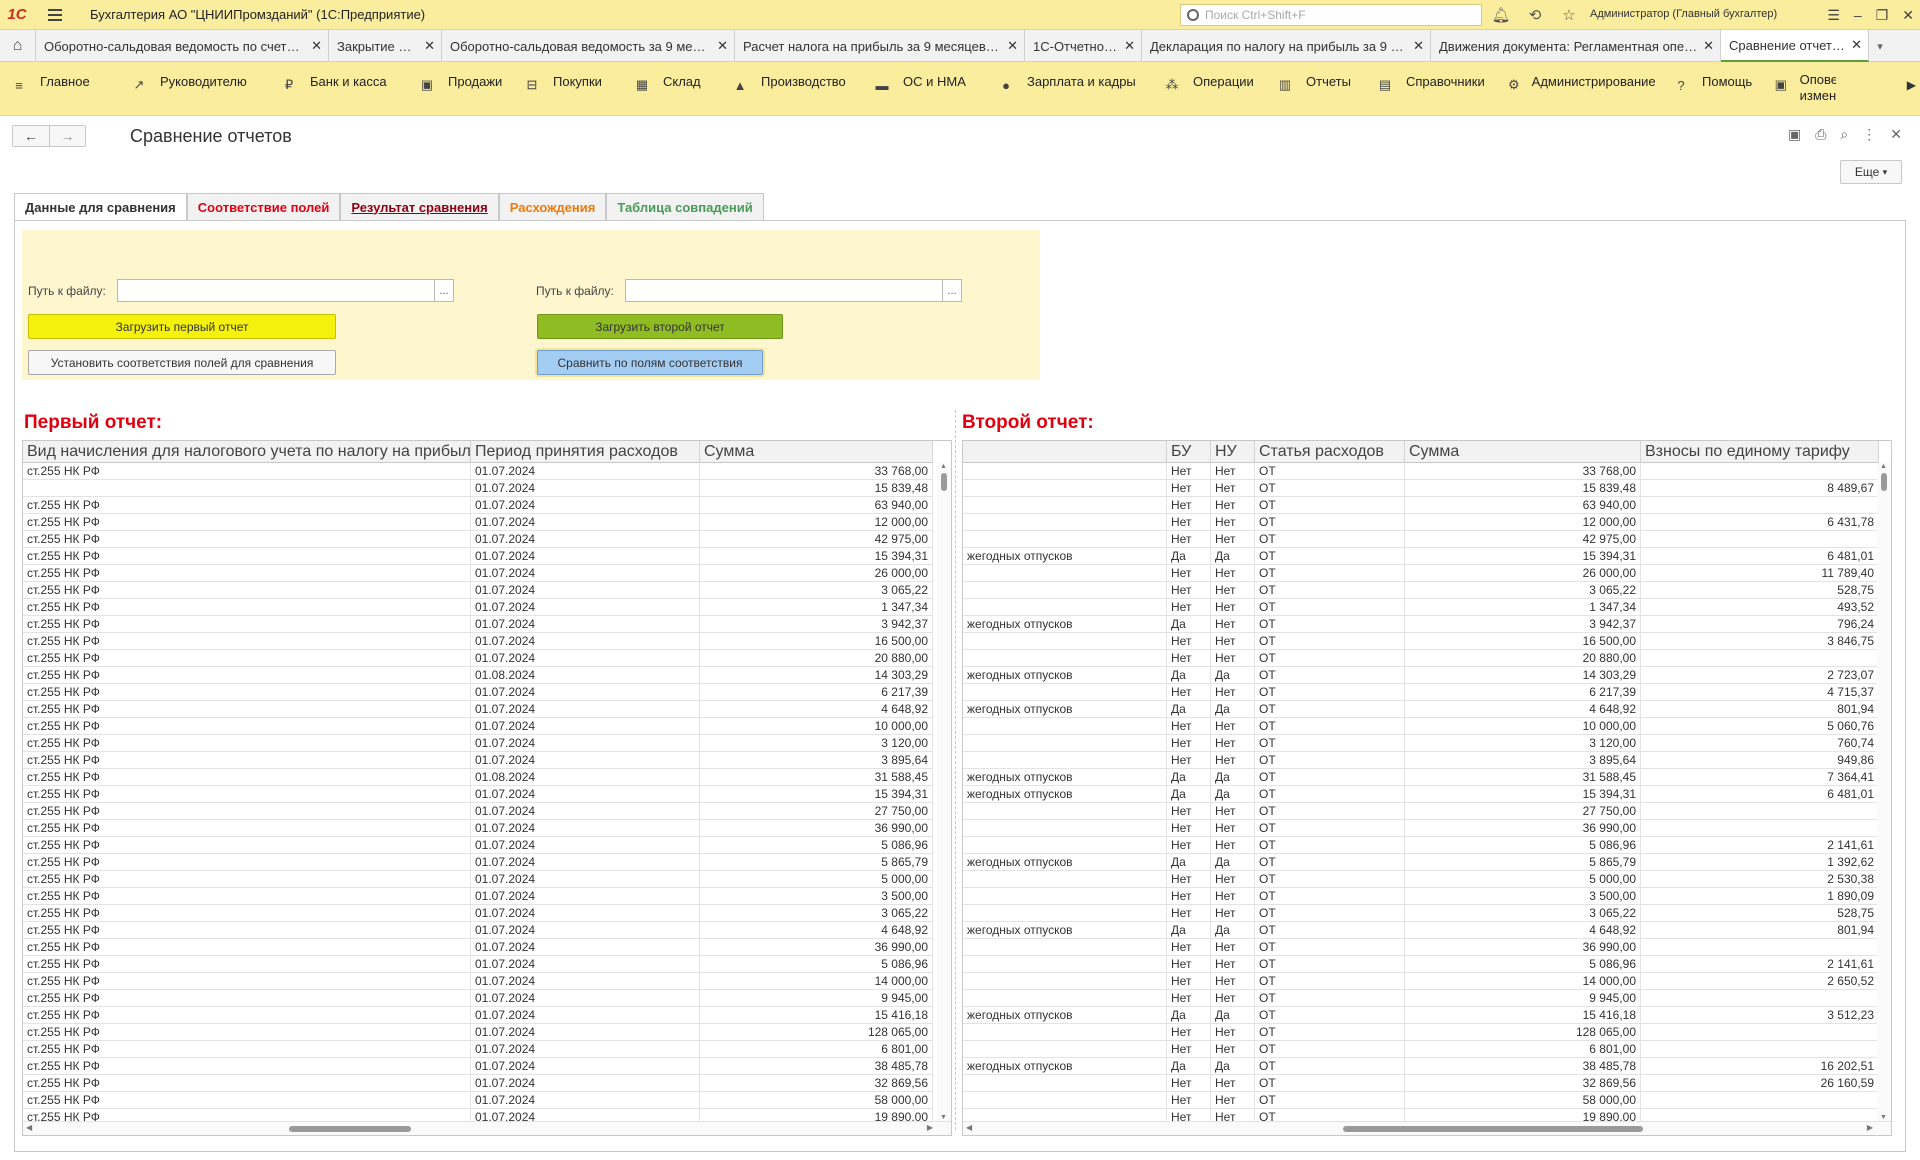  What do you see at coordinates (478, 743) in the screenshot?
I see `table-row: ст.255 НК РФ 01.07.2024 3 120,00` at bounding box center [478, 743].